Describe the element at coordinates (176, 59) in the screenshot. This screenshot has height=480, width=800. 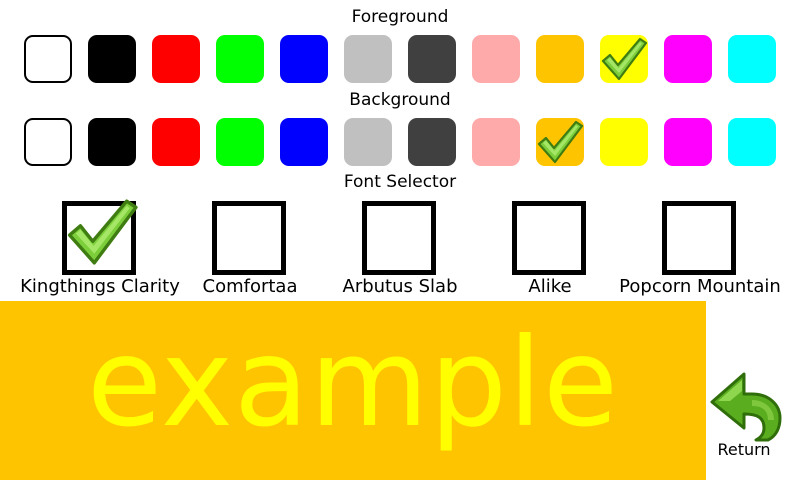
I see `foreground-swatch-red` at that location.